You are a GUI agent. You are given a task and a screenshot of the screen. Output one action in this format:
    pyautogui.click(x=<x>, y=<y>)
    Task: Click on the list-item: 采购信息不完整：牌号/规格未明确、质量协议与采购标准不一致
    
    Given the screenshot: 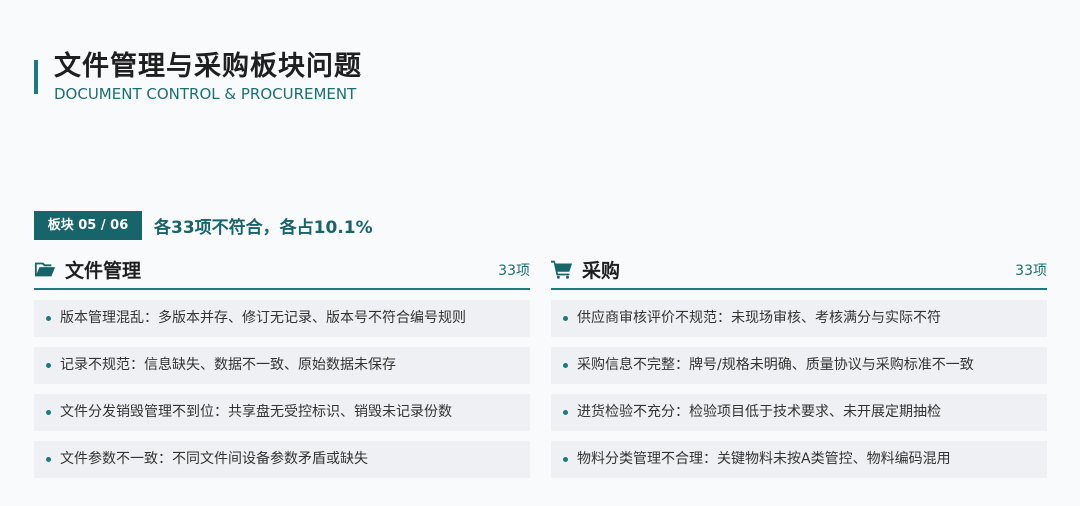 What is the action you would take?
    pyautogui.click(x=799, y=365)
    